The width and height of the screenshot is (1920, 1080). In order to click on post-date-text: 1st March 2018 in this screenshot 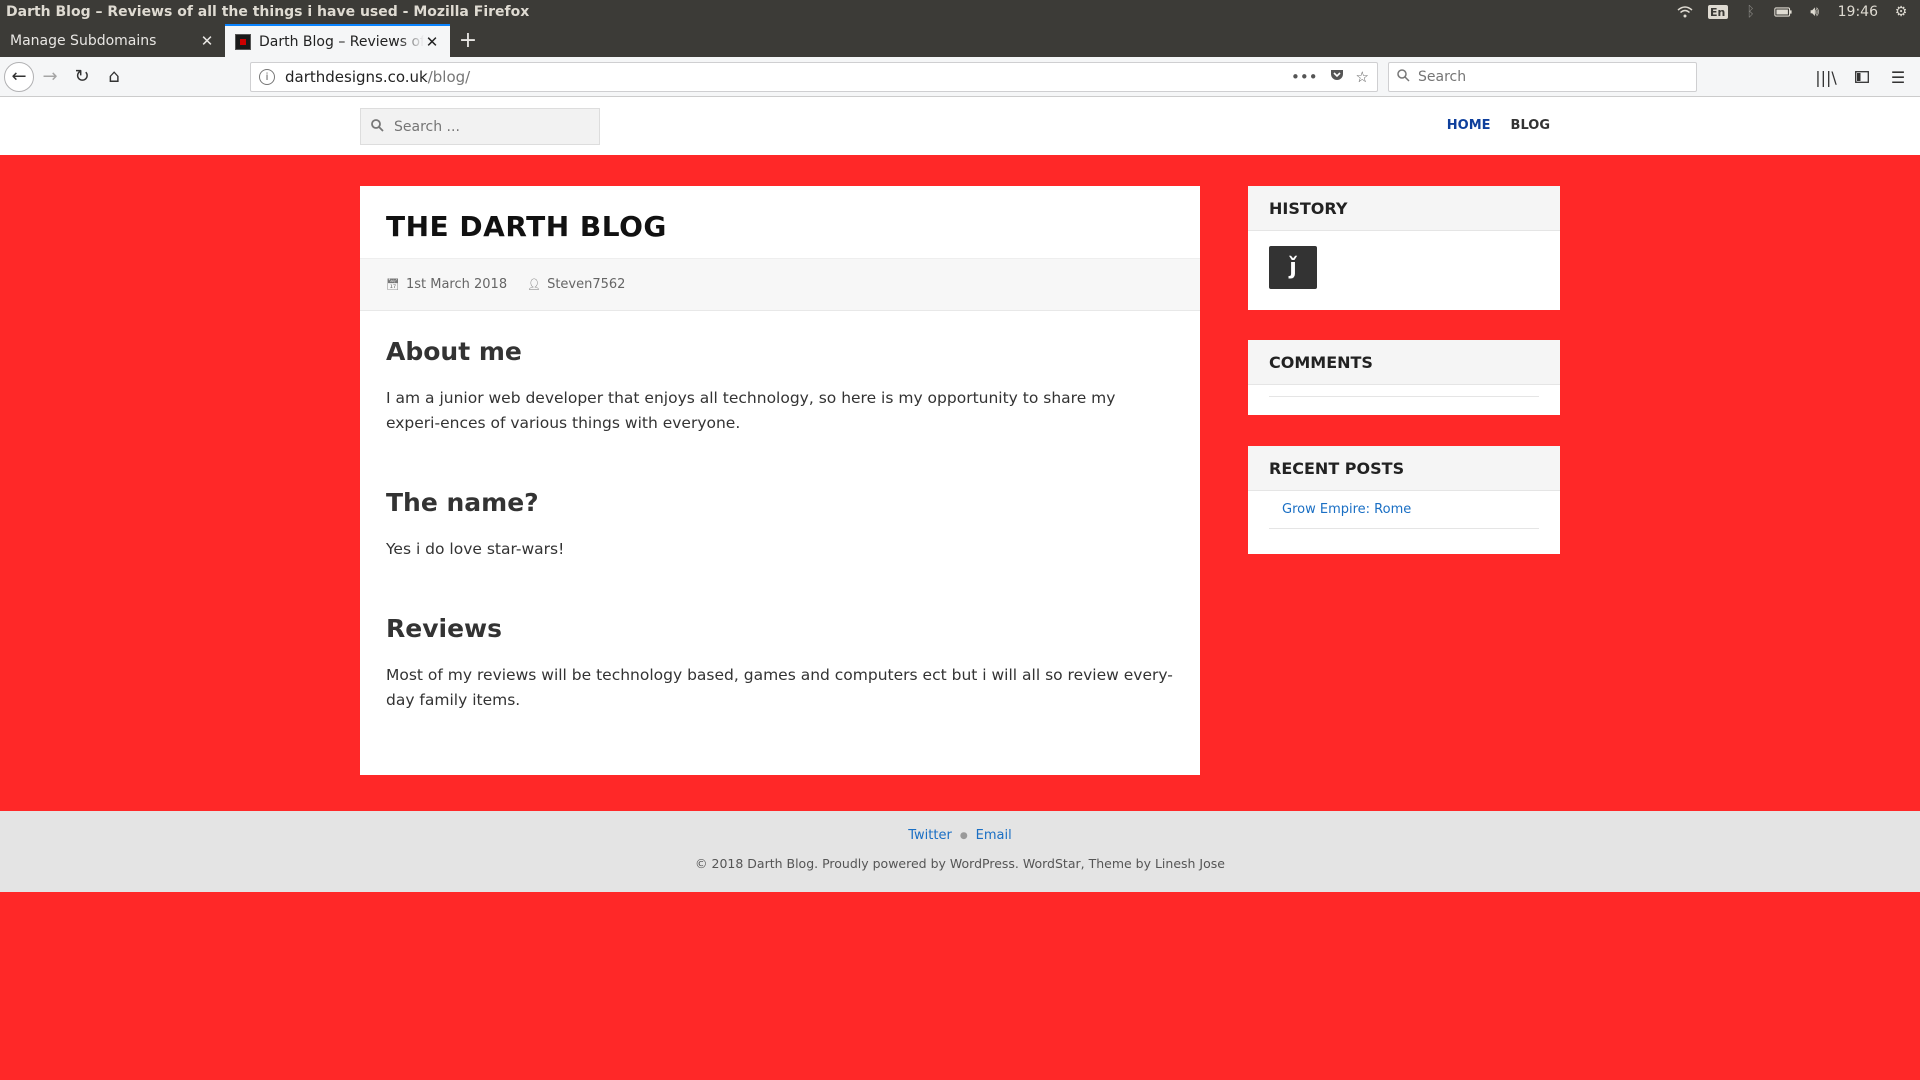, I will do `click(456, 284)`.